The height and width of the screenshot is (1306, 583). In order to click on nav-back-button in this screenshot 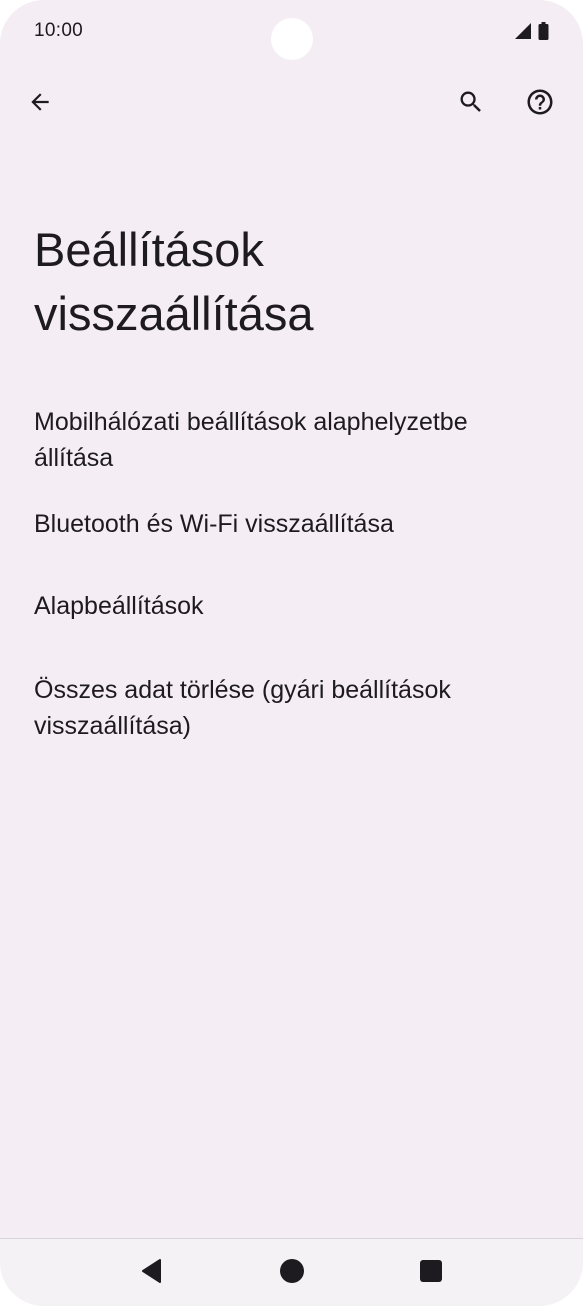, I will do `click(152, 1273)`.